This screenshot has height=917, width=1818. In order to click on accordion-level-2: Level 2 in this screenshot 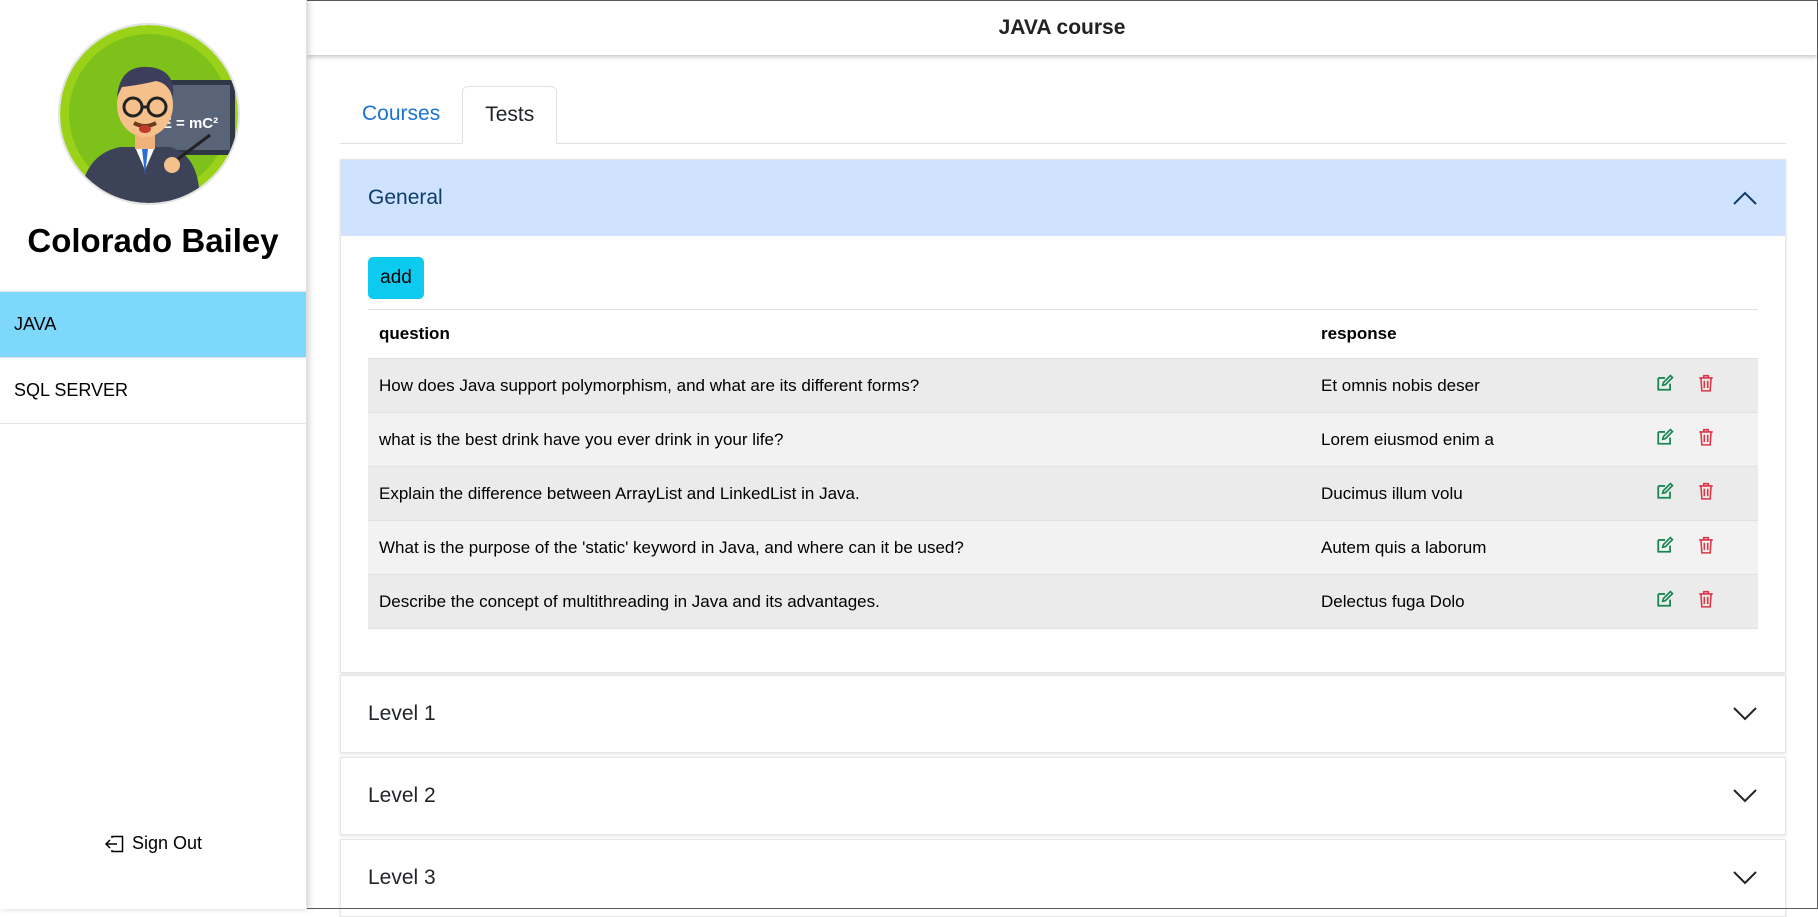, I will do `click(1063, 796)`.